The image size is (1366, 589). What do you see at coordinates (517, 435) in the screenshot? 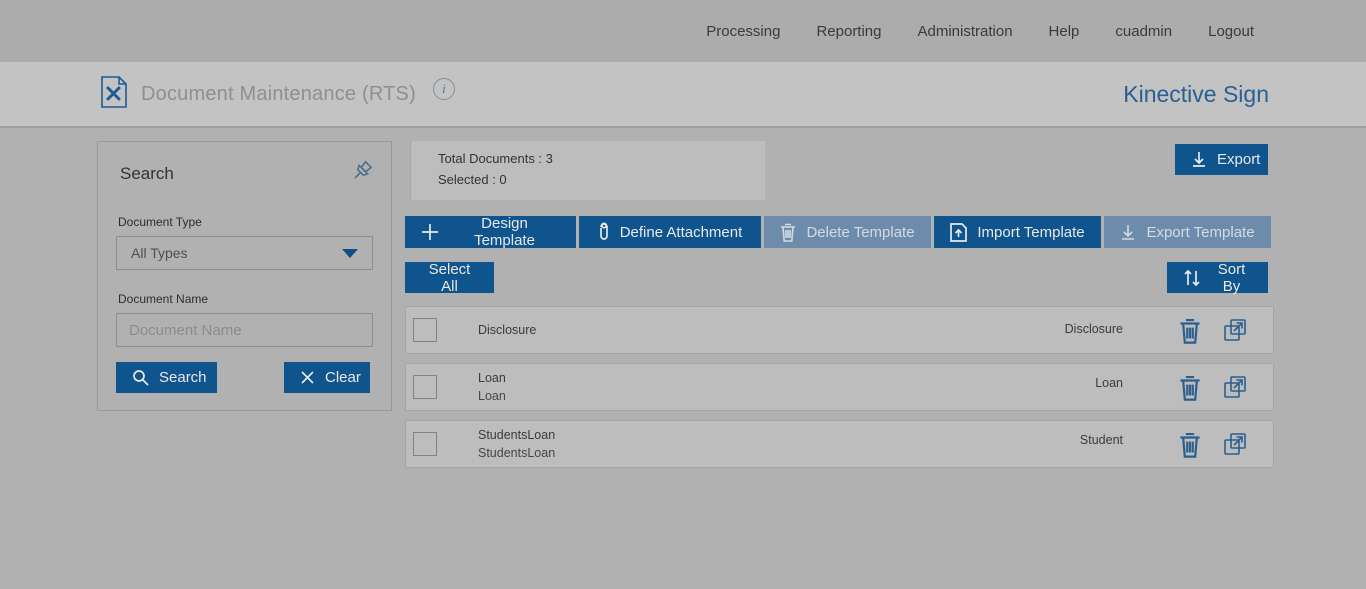
I see `document-name: StudentsLoan` at bounding box center [517, 435].